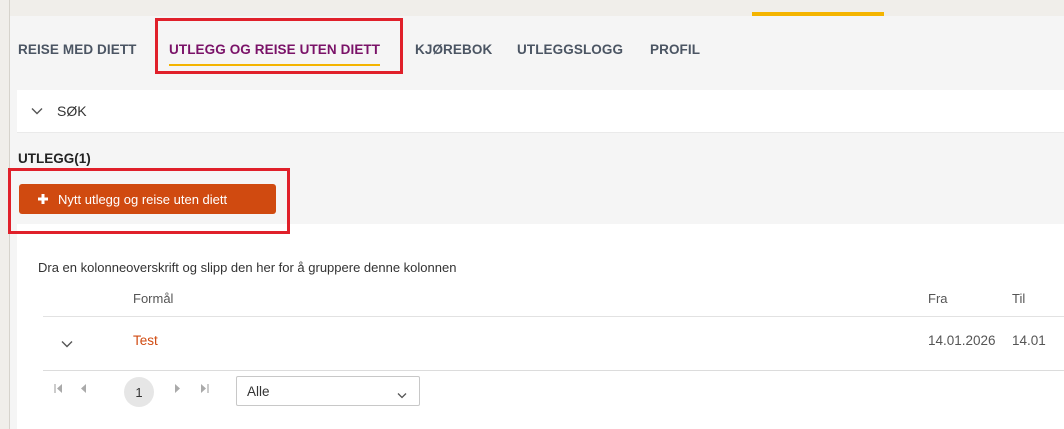  I want to click on highlight-box-active-tab, so click(279, 46).